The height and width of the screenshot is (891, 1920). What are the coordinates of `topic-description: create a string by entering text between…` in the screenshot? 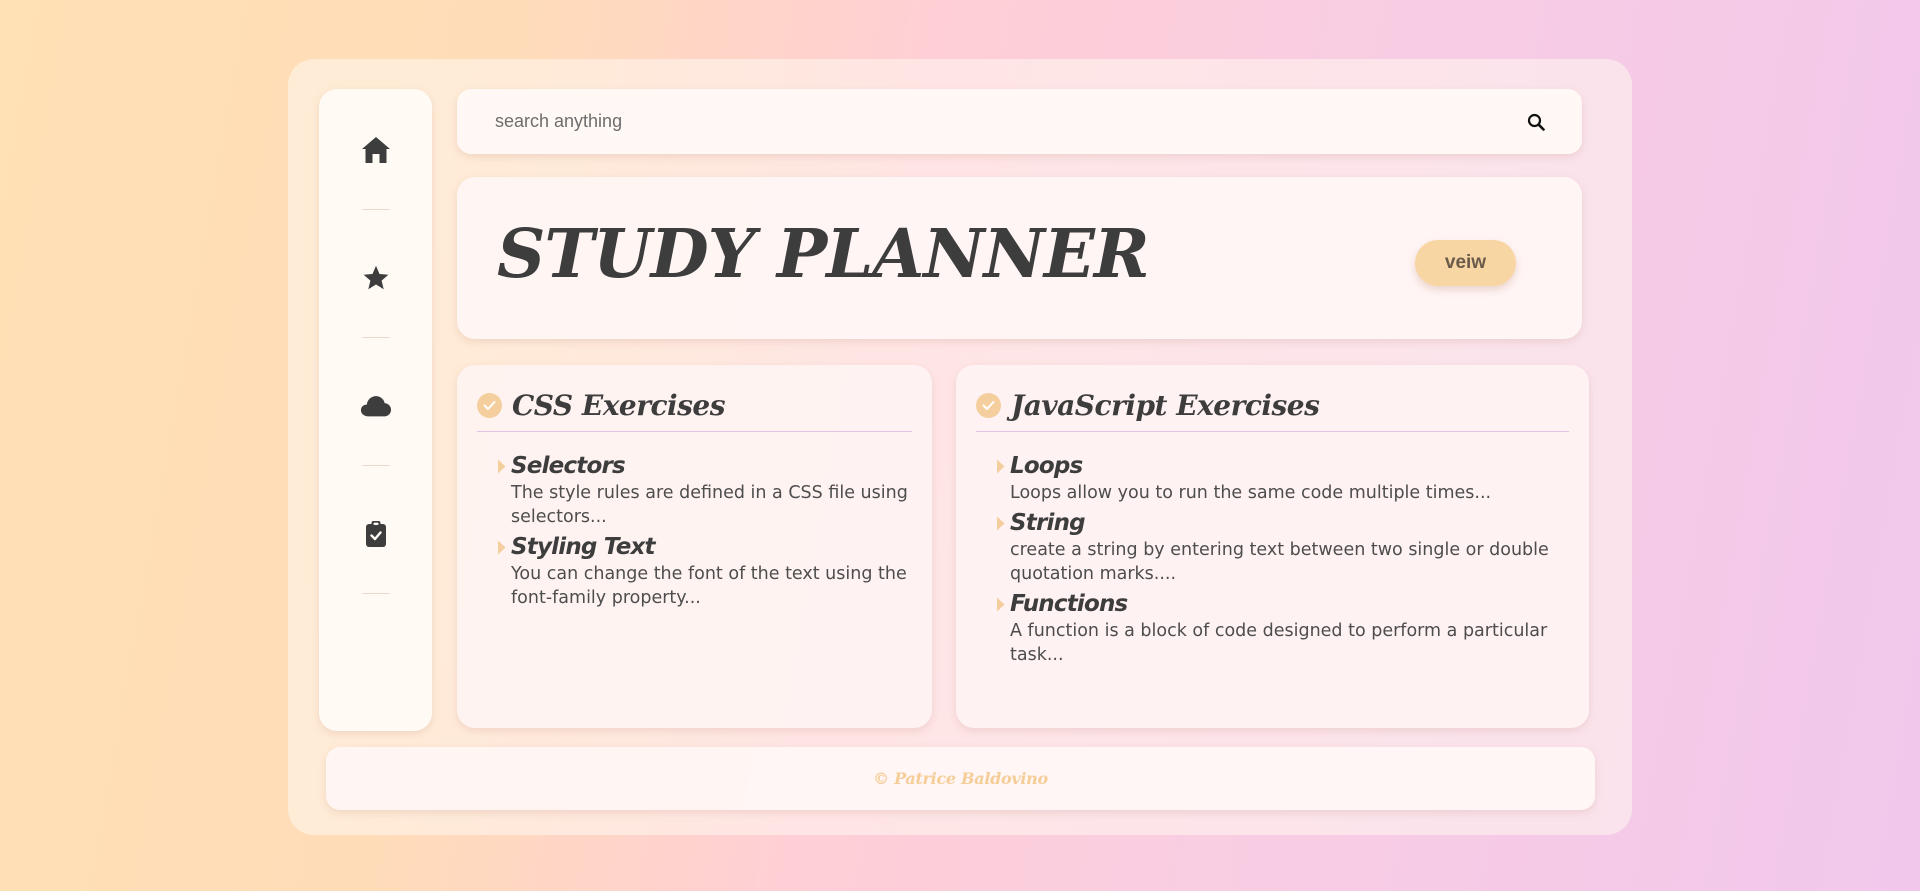 It's located at (1279, 562).